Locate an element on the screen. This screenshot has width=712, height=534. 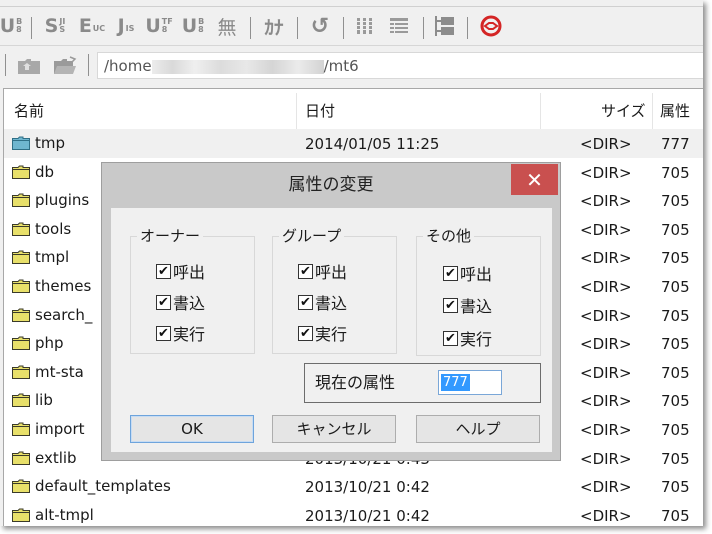
file-name-cell: search_ is located at coordinates (52, 315).